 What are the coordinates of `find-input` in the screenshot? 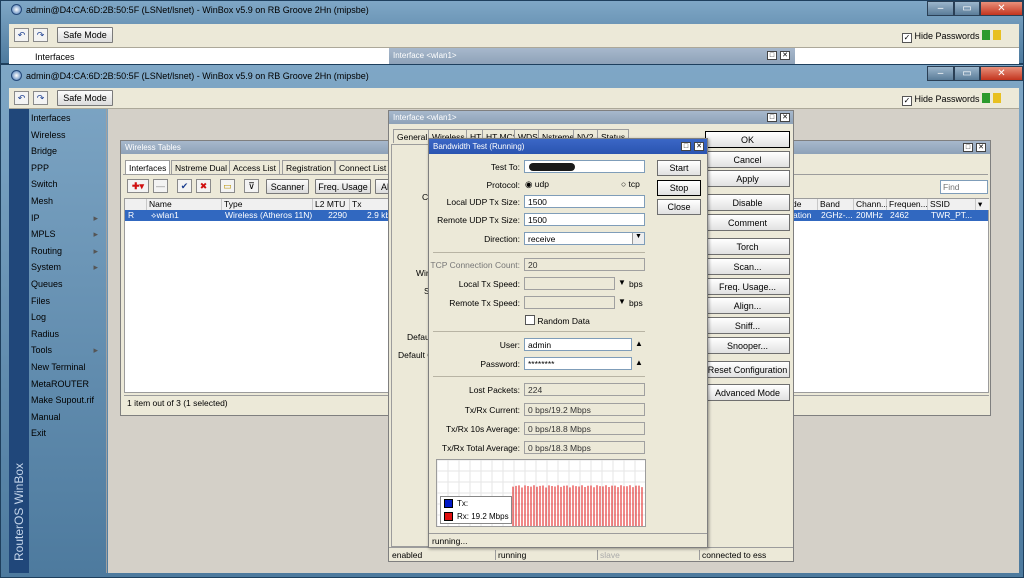 It's located at (964, 187).